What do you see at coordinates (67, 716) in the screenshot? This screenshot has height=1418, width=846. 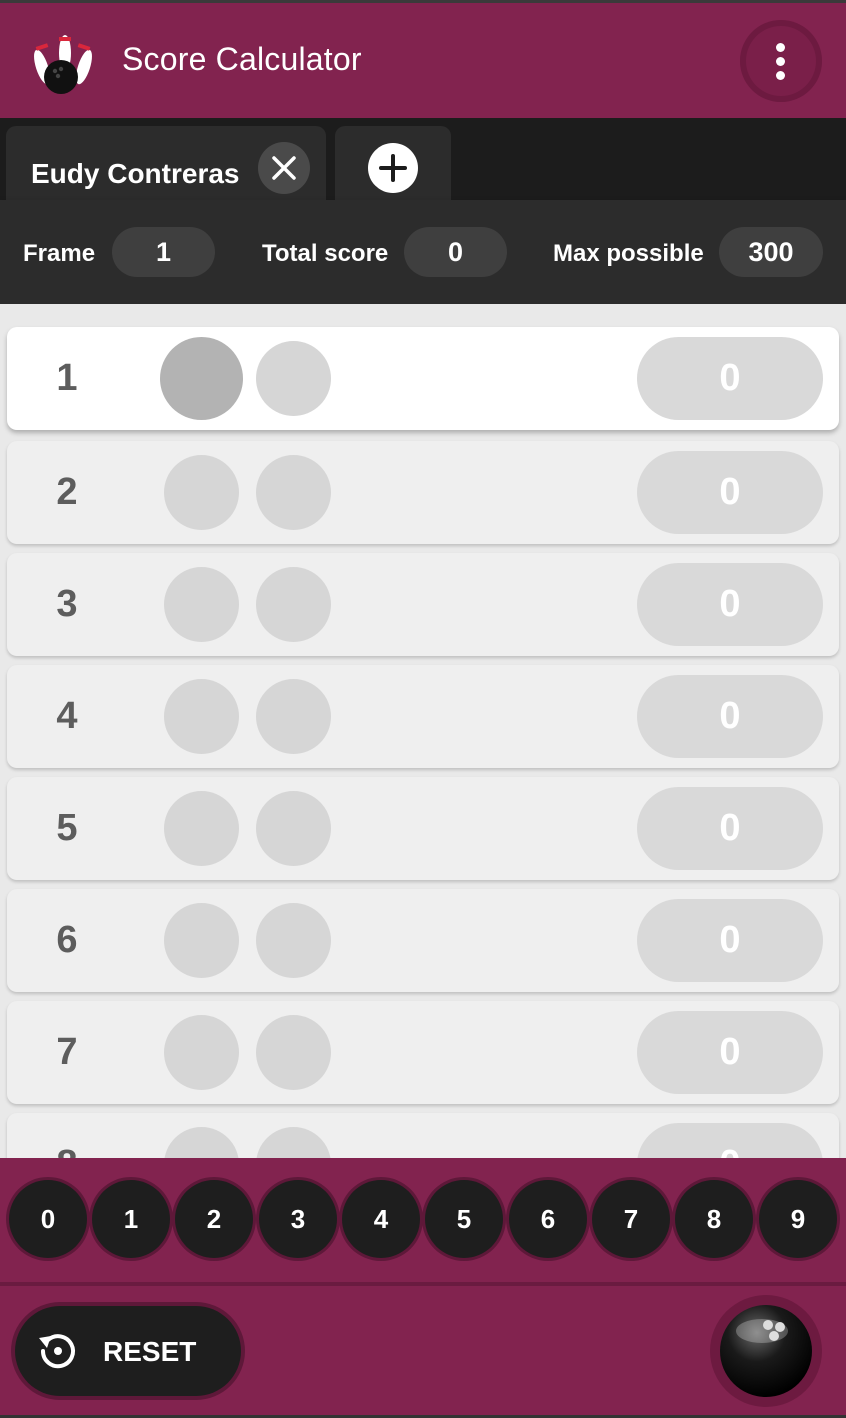 I see `frame-number: 4` at bounding box center [67, 716].